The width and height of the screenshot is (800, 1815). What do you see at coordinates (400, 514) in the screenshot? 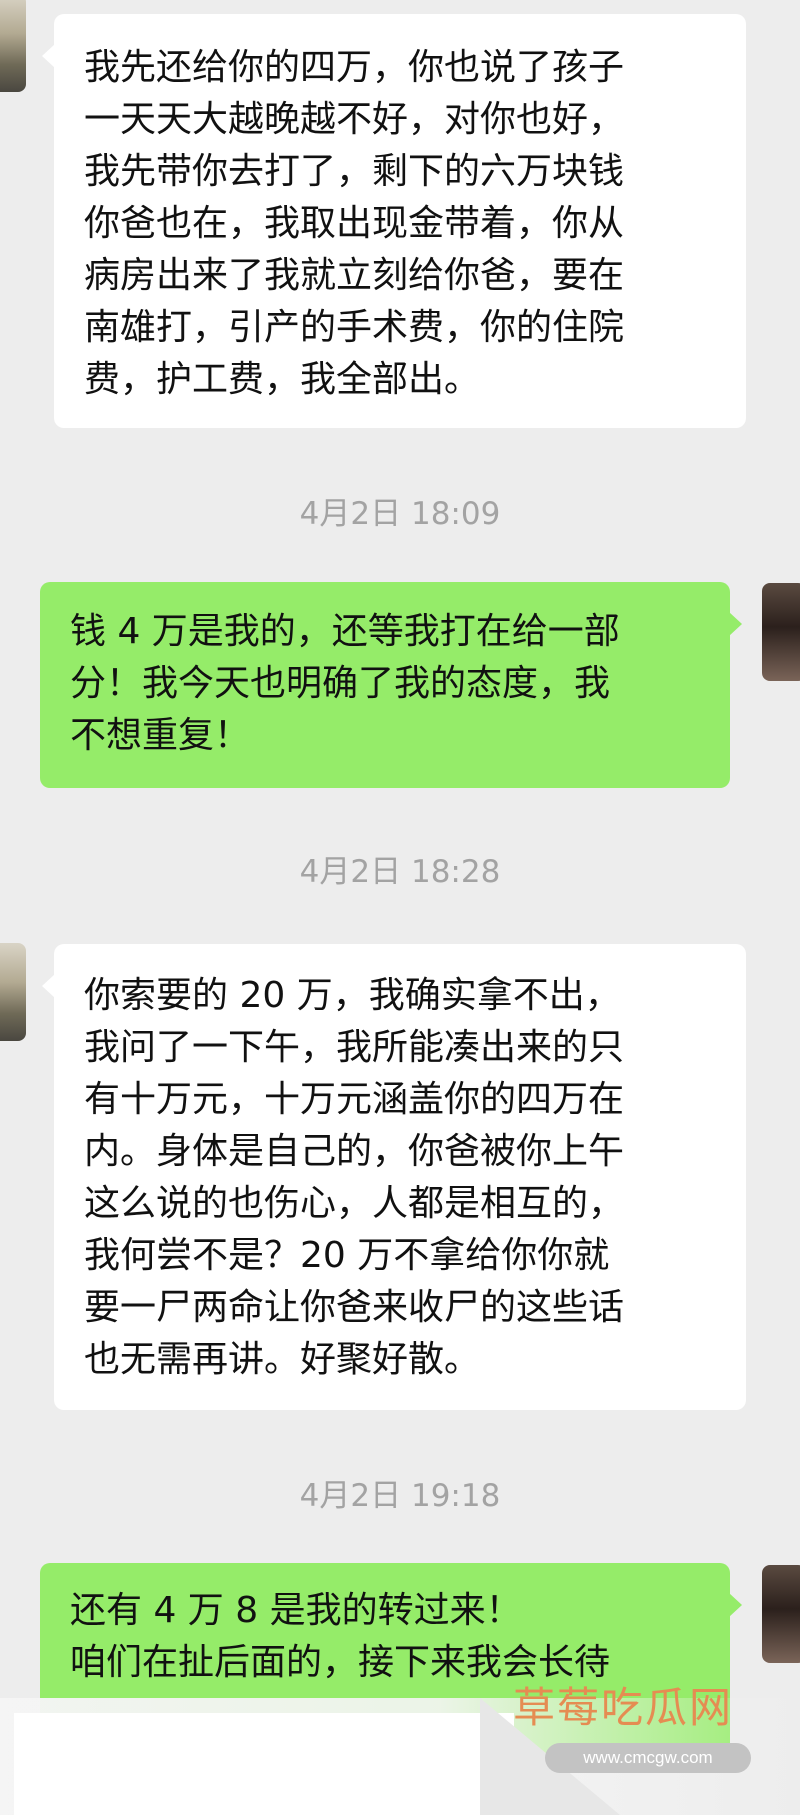
I see `message-timestamp: 4月2日 18:09` at bounding box center [400, 514].